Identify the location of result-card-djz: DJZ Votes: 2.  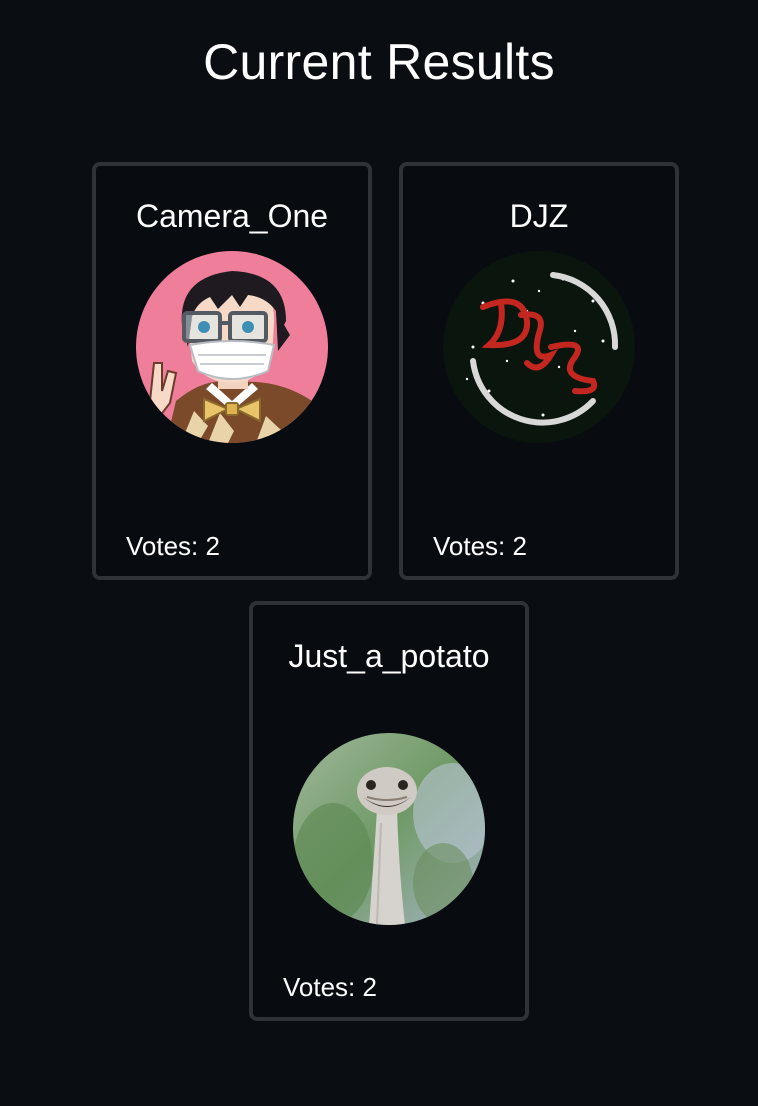
(539, 371).